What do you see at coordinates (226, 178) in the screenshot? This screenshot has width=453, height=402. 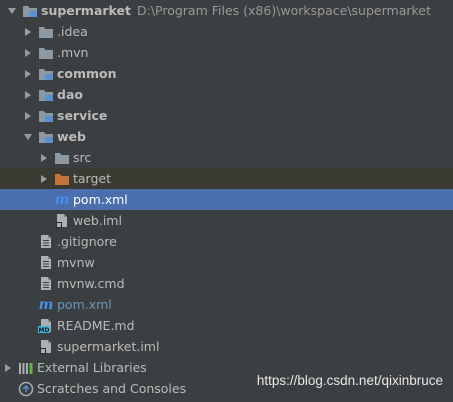 I see `tree-row-target: target` at bounding box center [226, 178].